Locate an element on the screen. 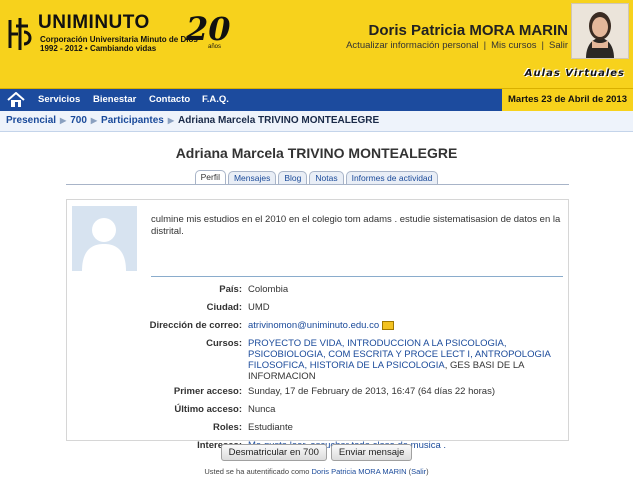 This screenshot has width=633, height=480. my-courses-link: Mis cursos is located at coordinates (513, 45).